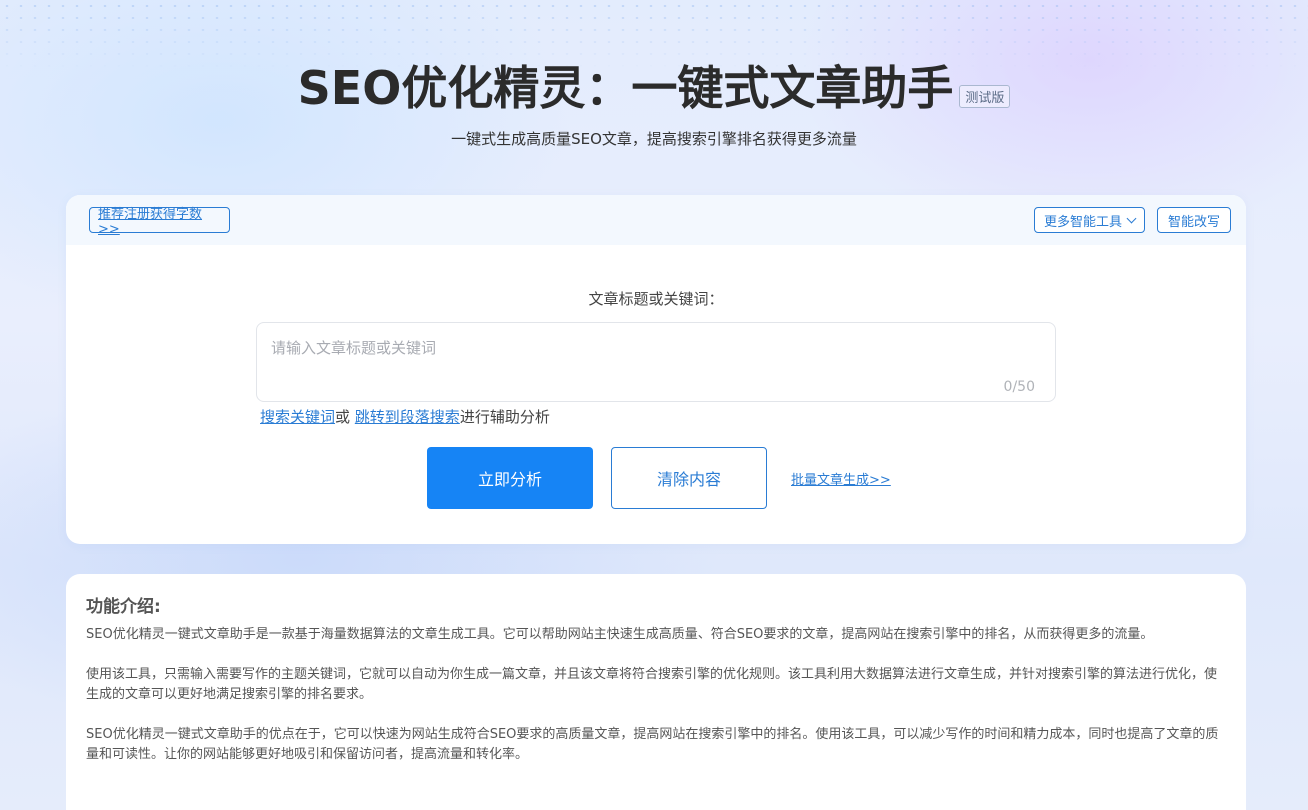 This screenshot has width=1308, height=810. What do you see at coordinates (1019, 387) in the screenshot?
I see `char-counter: 0/50` at bounding box center [1019, 387].